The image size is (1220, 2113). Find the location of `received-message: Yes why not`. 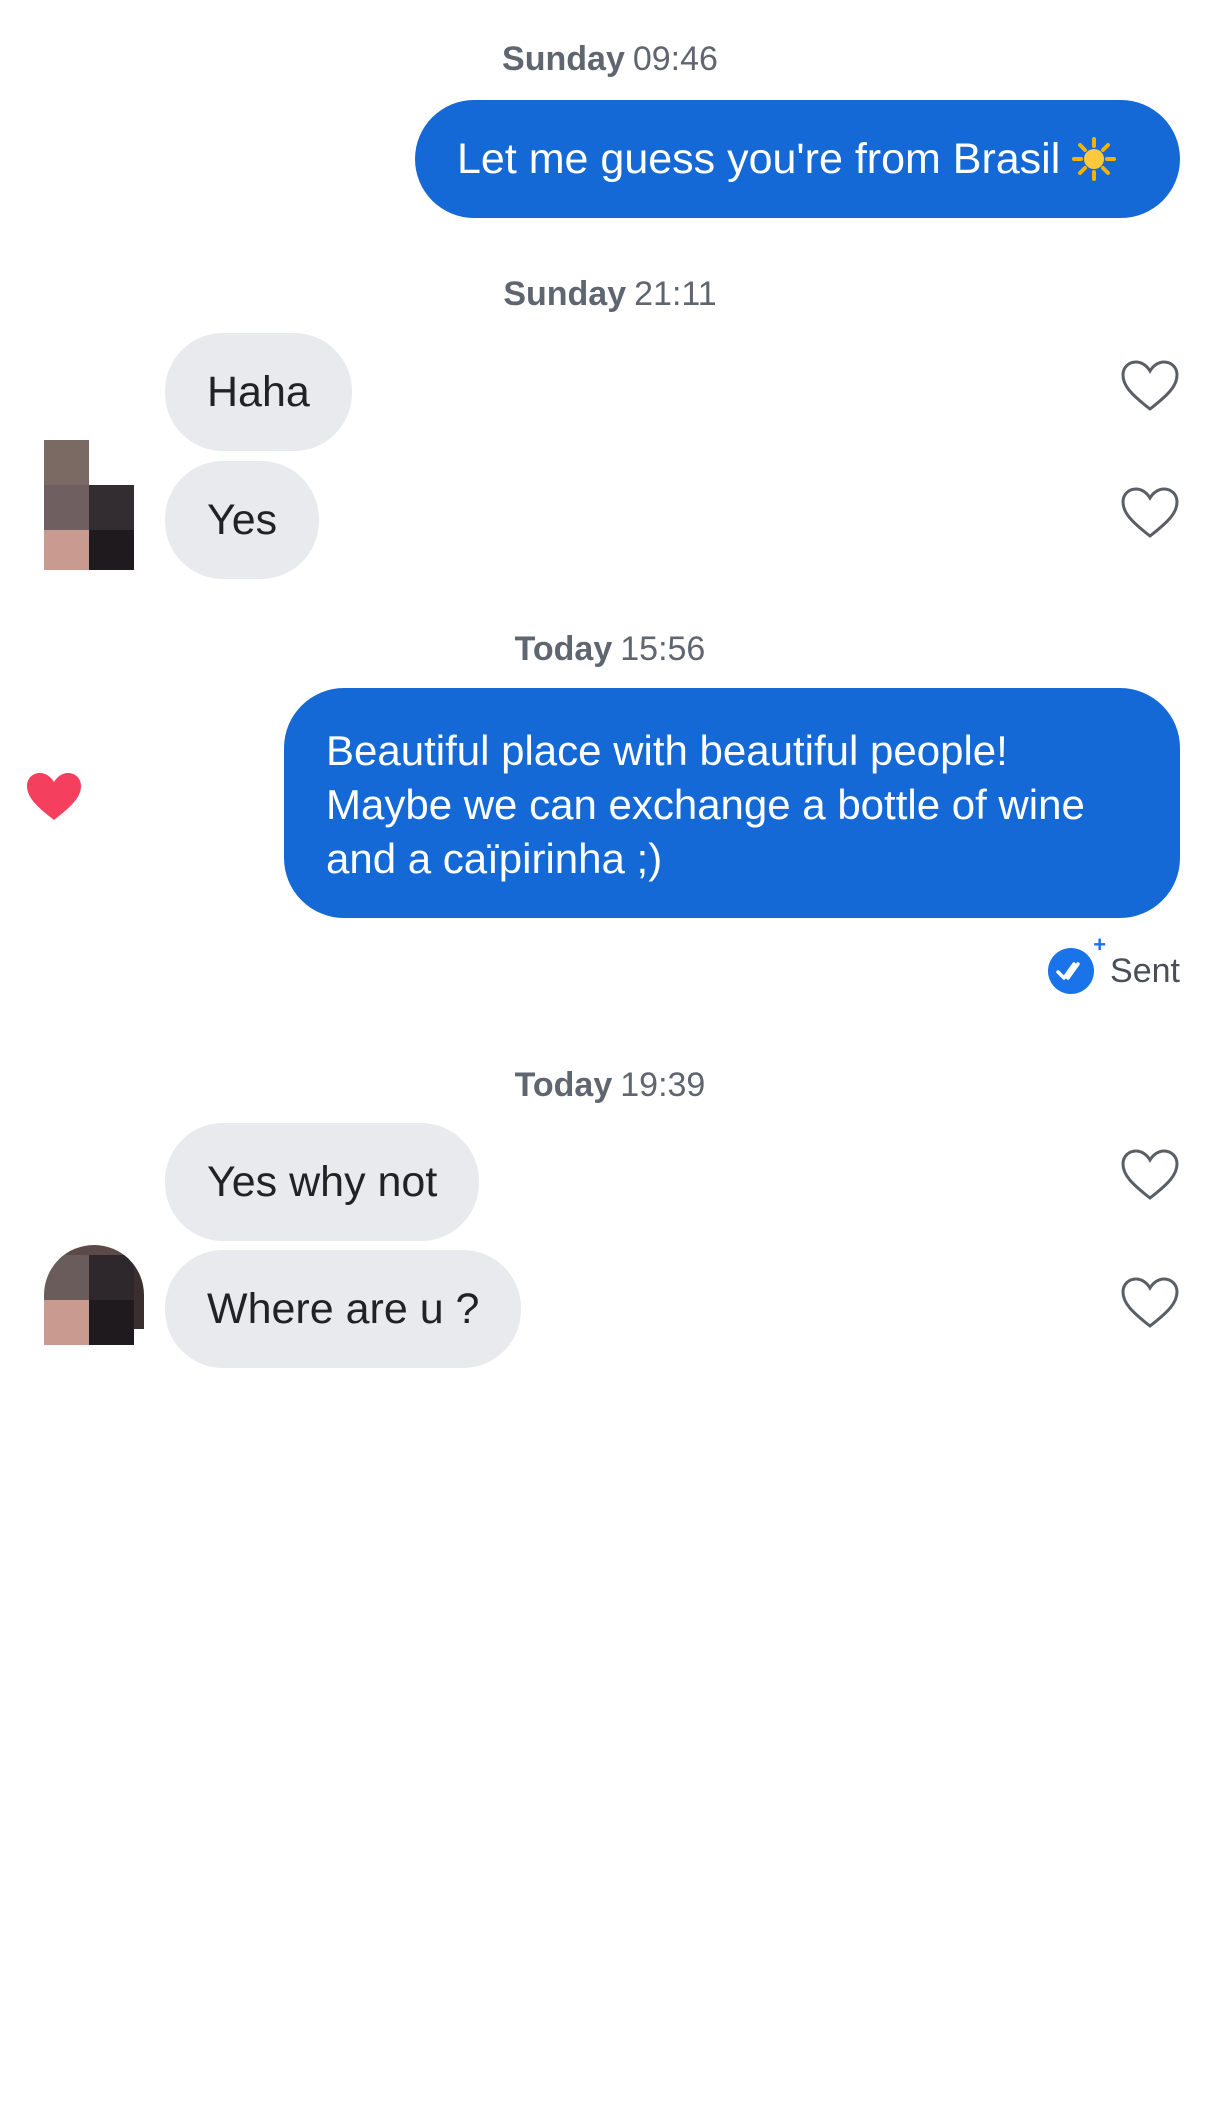

received-message: Yes why not is located at coordinates (322, 1182).